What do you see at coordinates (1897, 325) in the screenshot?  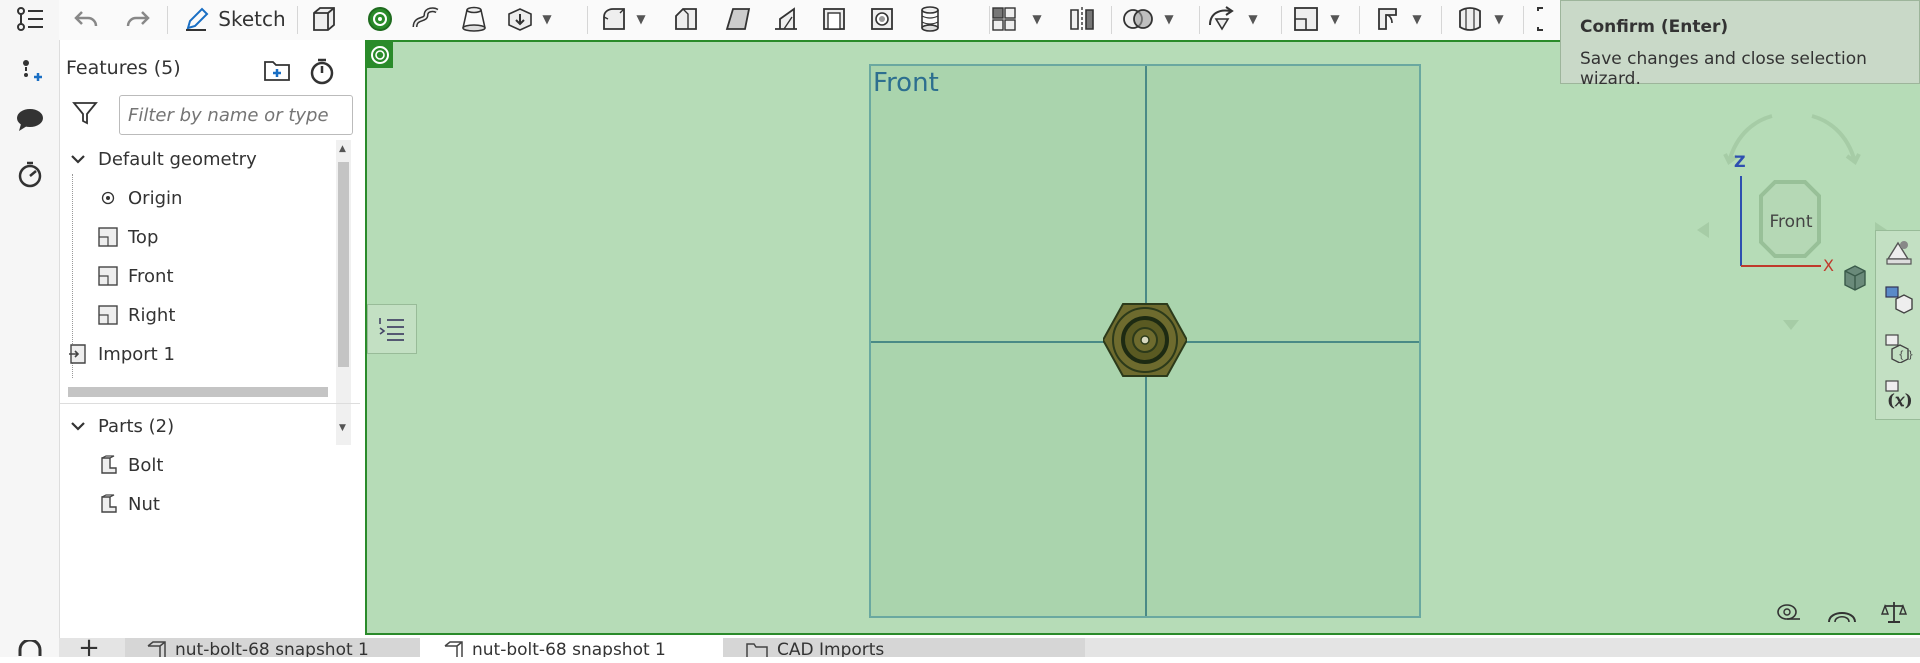 I see `right-panel: { } (𝑥)` at bounding box center [1897, 325].